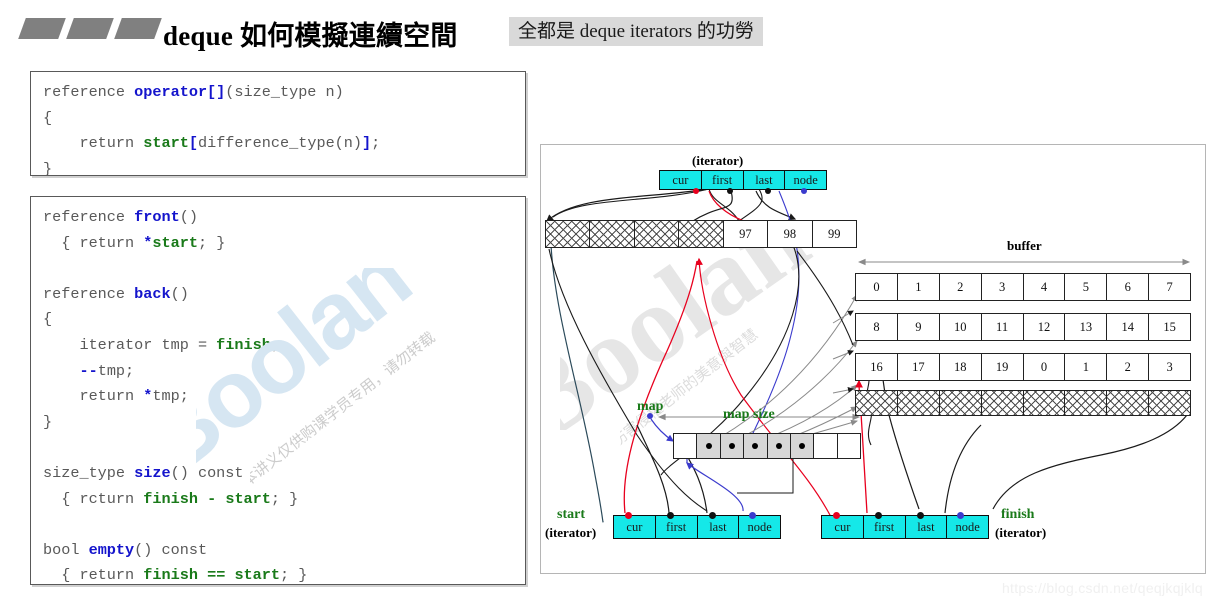  What do you see at coordinates (961, 327) in the screenshot?
I see `buffer-cell: 10` at bounding box center [961, 327].